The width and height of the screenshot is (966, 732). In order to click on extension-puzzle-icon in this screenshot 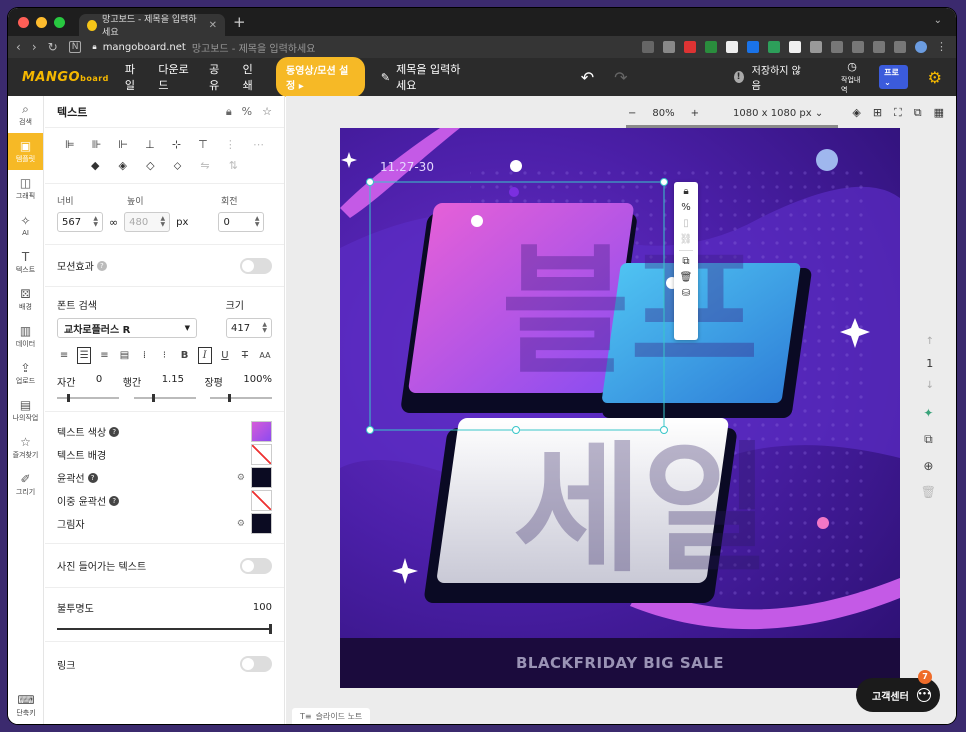, I will do `click(669, 47)`.